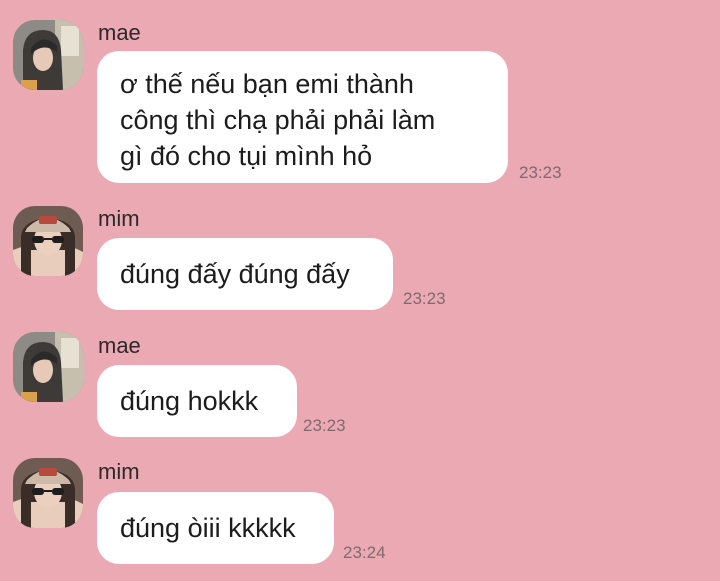 The image size is (720, 581). I want to click on sender-name: mim, so click(119, 471).